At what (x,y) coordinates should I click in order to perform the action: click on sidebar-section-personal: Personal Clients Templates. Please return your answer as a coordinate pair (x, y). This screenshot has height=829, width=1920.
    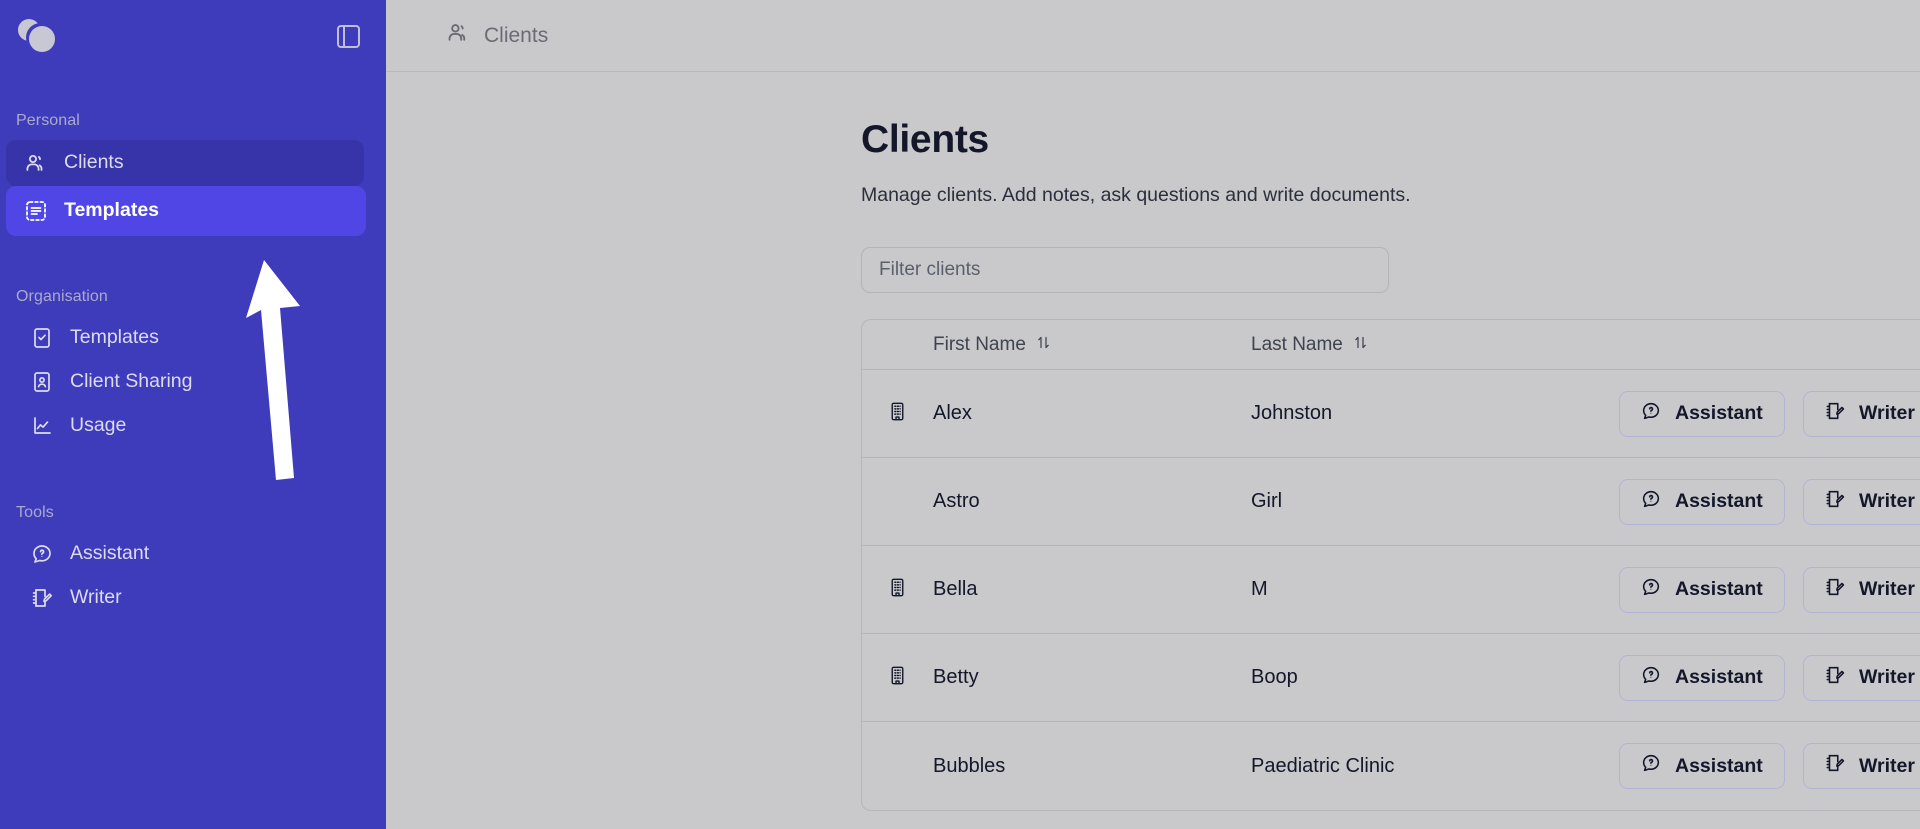
    Looking at the image, I should click on (193, 174).